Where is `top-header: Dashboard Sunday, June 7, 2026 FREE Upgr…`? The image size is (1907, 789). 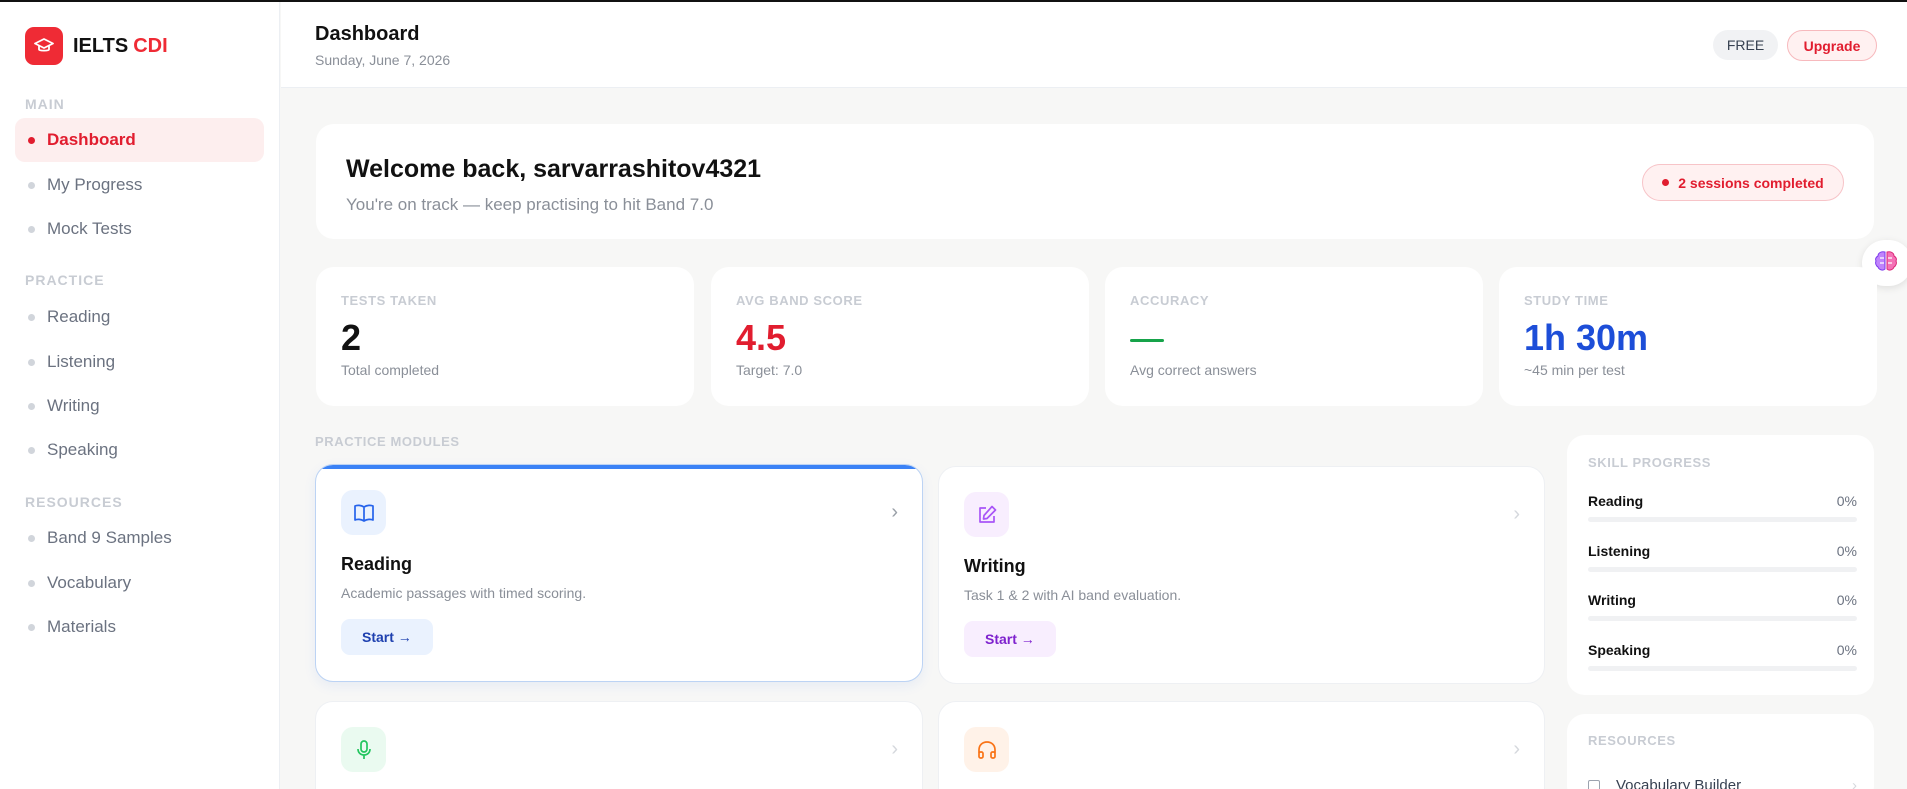 top-header: Dashboard Sunday, June 7, 2026 FREE Upgr… is located at coordinates (1094, 45).